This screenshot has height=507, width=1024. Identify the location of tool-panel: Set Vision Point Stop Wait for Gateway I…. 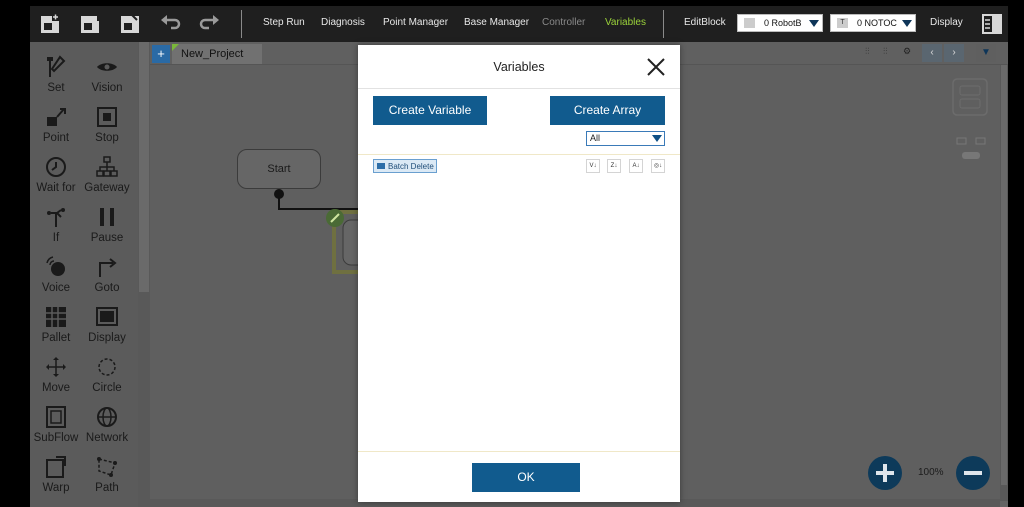
(84, 274).